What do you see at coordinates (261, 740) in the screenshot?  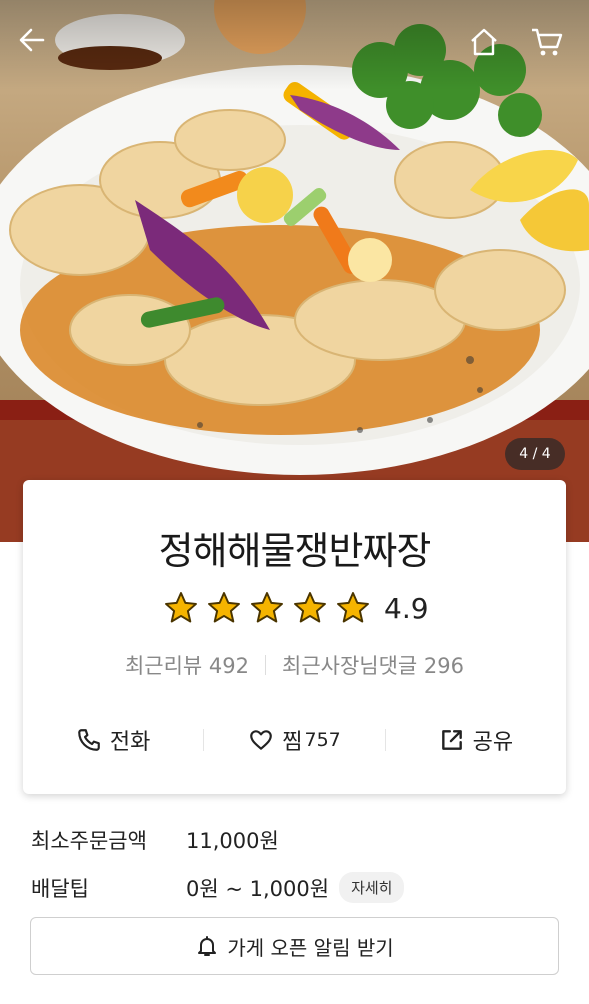 I see `heart-icon` at bounding box center [261, 740].